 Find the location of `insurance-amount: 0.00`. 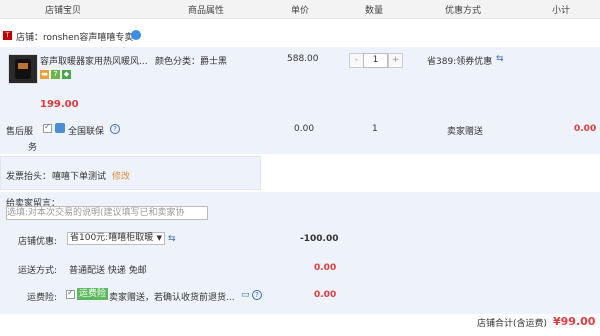

insurance-amount: 0.00 is located at coordinates (325, 295).